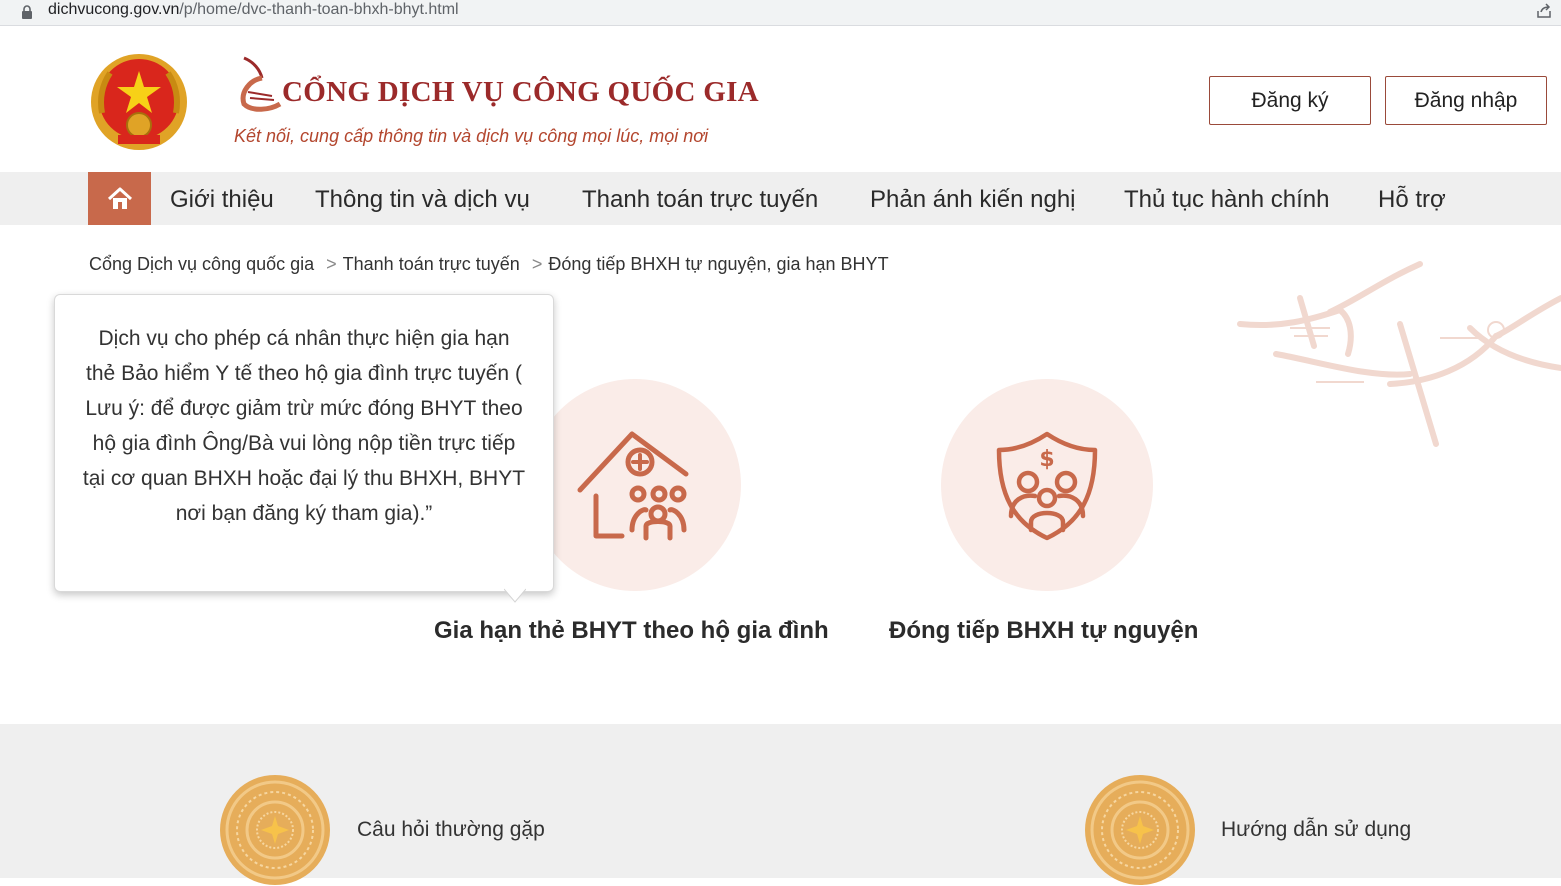 This screenshot has height=886, width=1561. Describe the element at coordinates (520, 92) in the screenshot. I see `brand-title: CỔNG DỊCH VỤ CÔNG QUỐC GIA` at that location.